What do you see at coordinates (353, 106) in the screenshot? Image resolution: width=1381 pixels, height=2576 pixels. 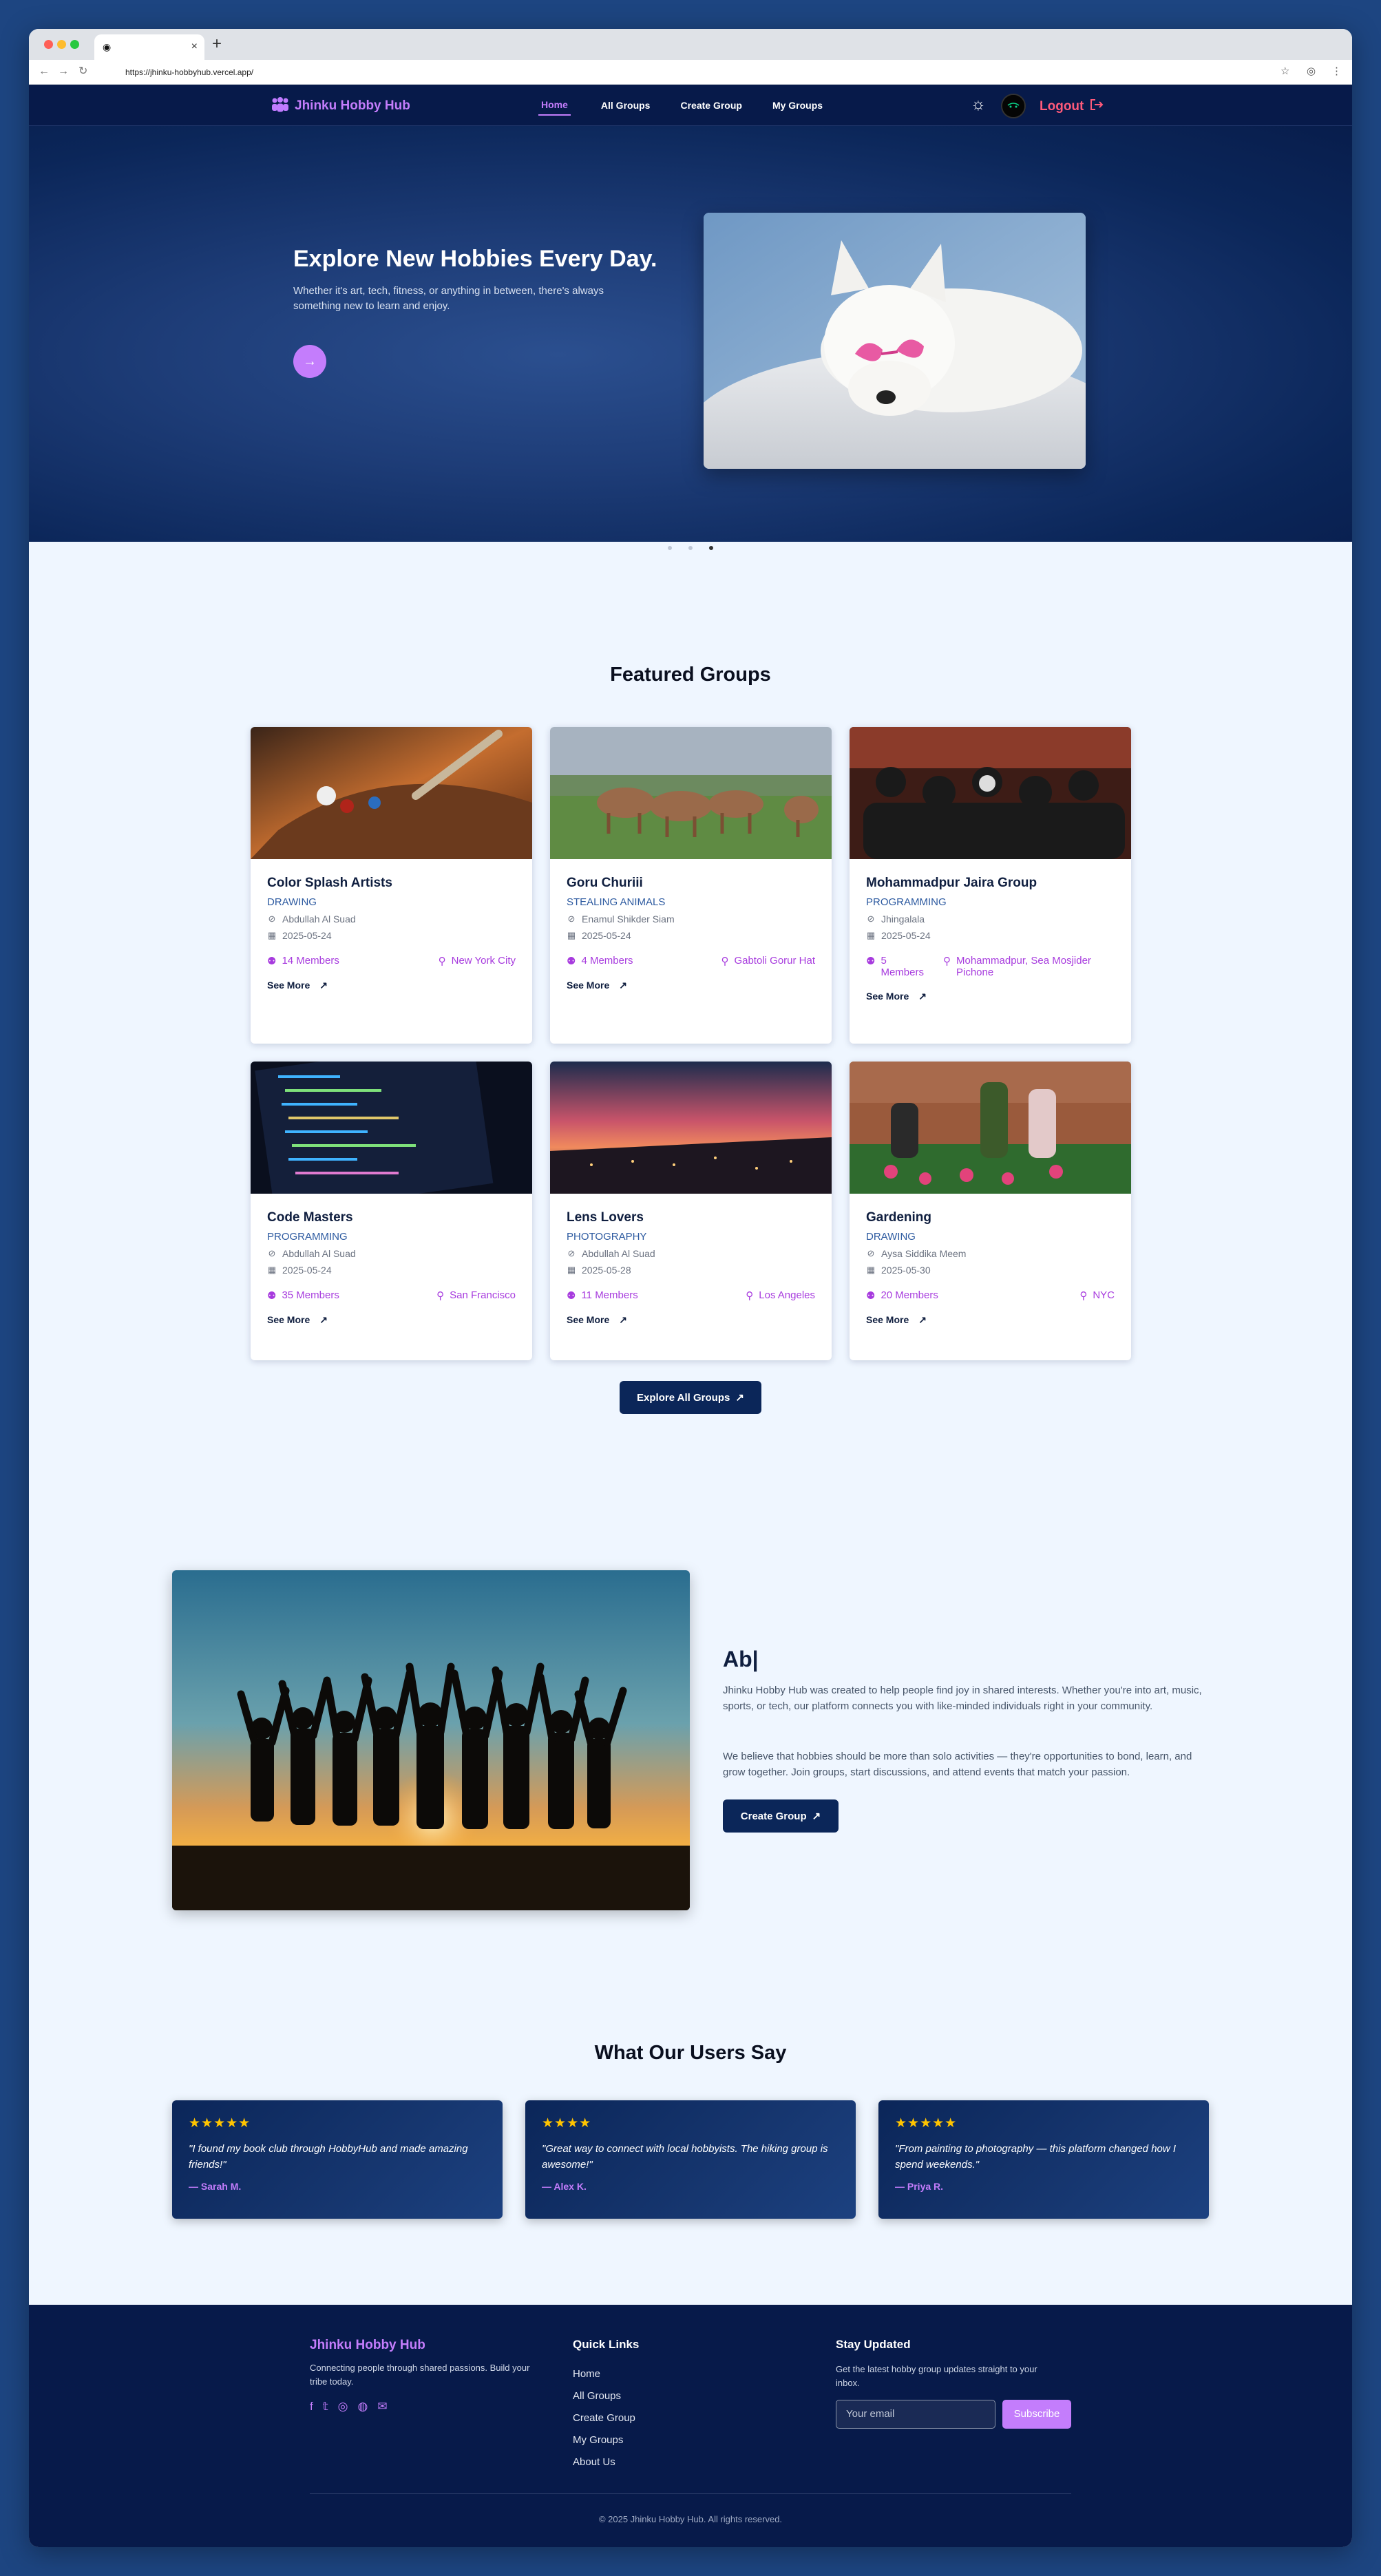 I see `brand-name: Jhinku Hobby Hub` at bounding box center [353, 106].